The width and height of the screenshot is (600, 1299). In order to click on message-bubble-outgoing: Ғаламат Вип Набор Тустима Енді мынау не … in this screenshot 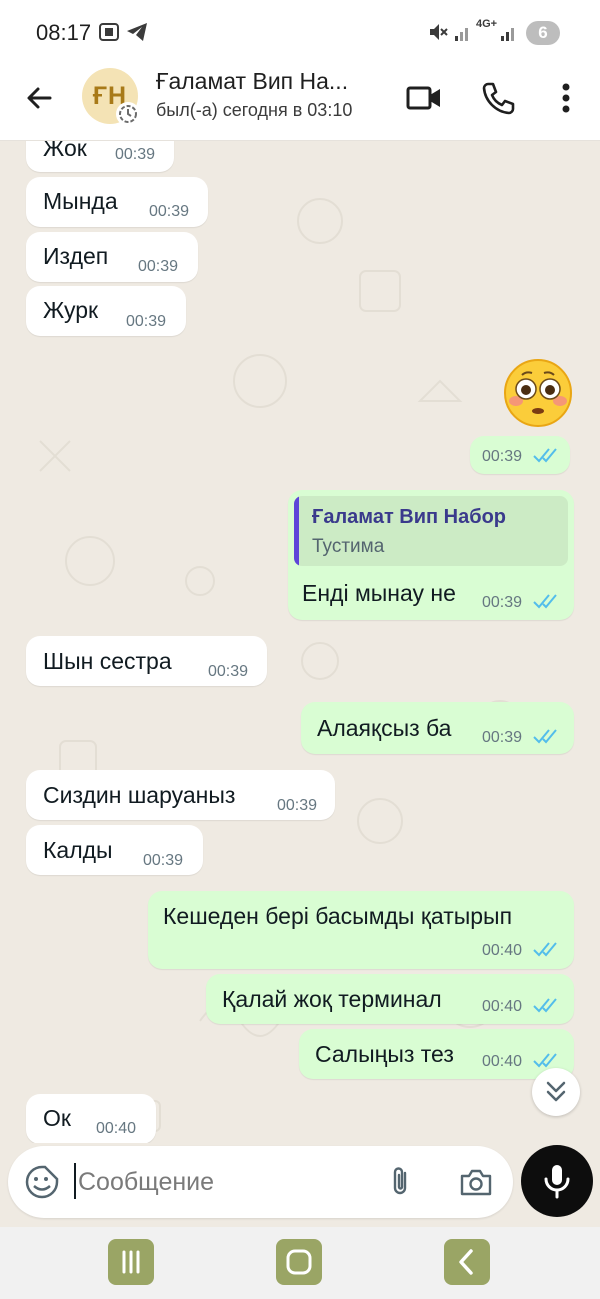, I will do `click(431, 555)`.